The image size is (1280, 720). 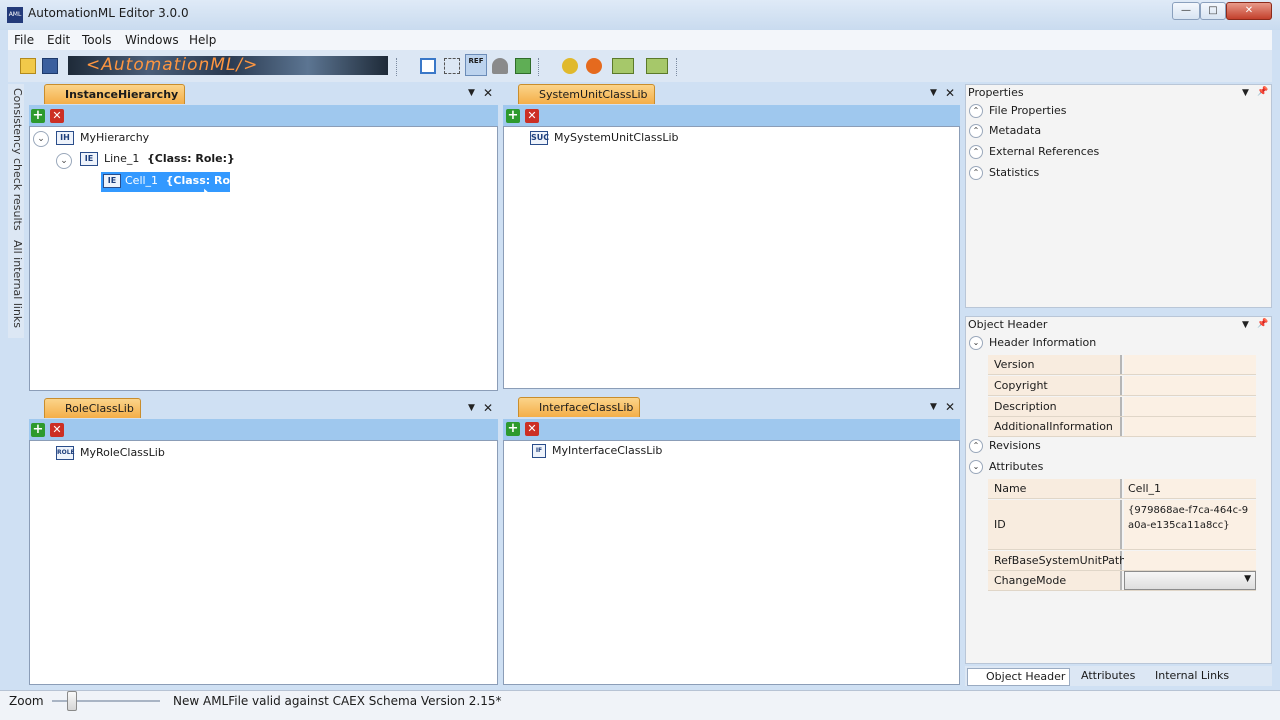 What do you see at coordinates (523, 66) in the screenshot?
I see `validate-icon` at bounding box center [523, 66].